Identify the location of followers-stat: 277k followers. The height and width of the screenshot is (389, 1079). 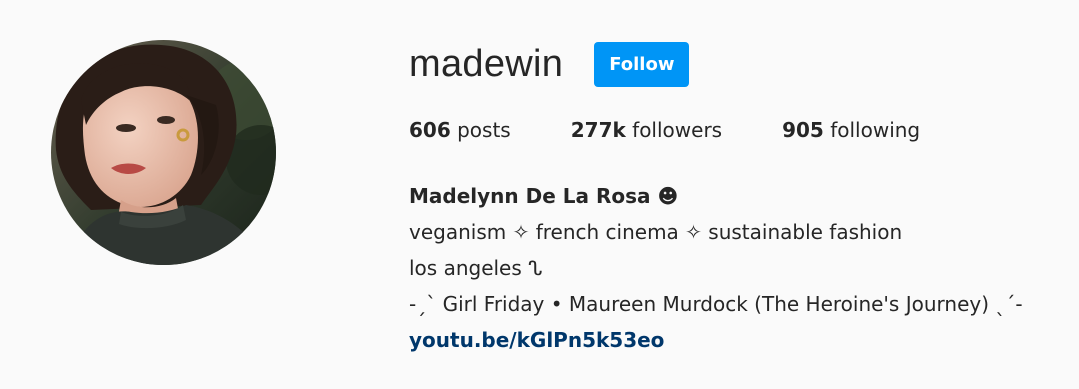
(646, 130).